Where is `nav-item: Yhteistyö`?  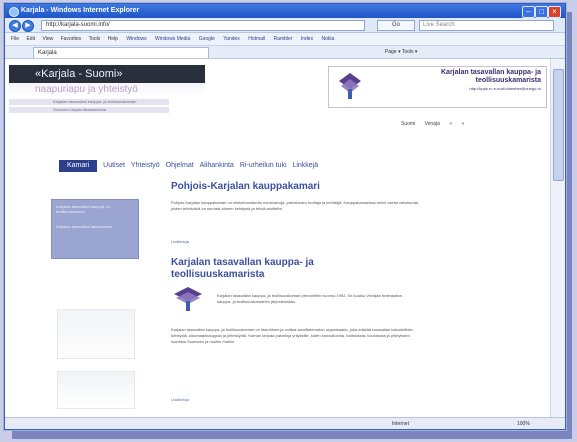 nav-item: Yhteistyö is located at coordinates (145, 166).